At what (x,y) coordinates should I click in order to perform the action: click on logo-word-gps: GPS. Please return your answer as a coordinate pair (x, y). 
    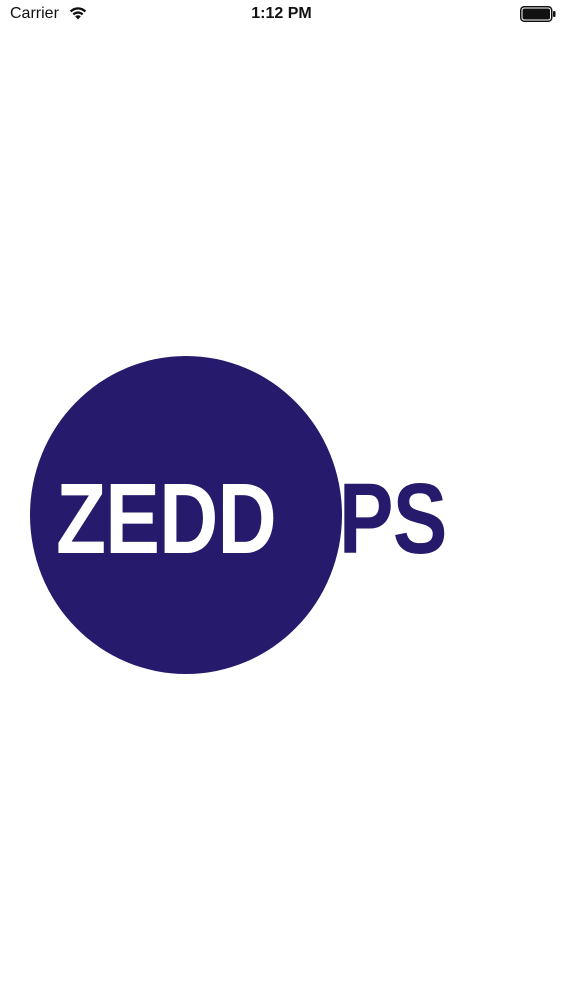
    Looking at the image, I should click on (361, 519).